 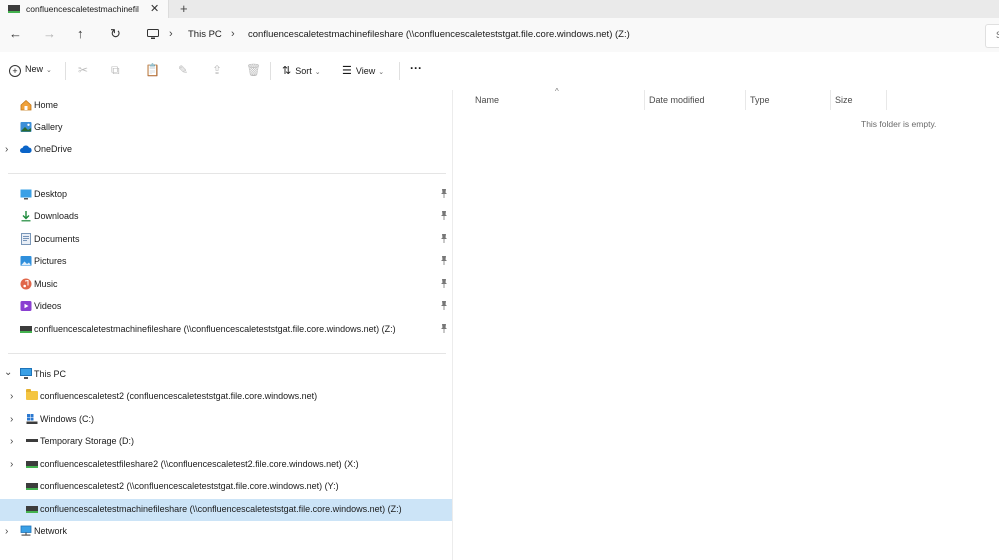 What do you see at coordinates (226, 375) in the screenshot?
I see `sidebar-item-this-pc: ⌄ This PC` at bounding box center [226, 375].